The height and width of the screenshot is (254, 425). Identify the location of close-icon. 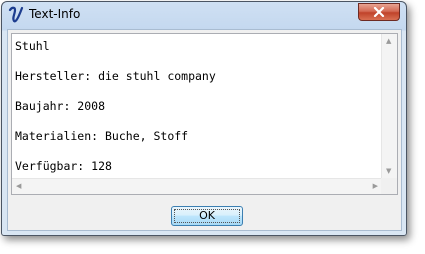
(379, 12).